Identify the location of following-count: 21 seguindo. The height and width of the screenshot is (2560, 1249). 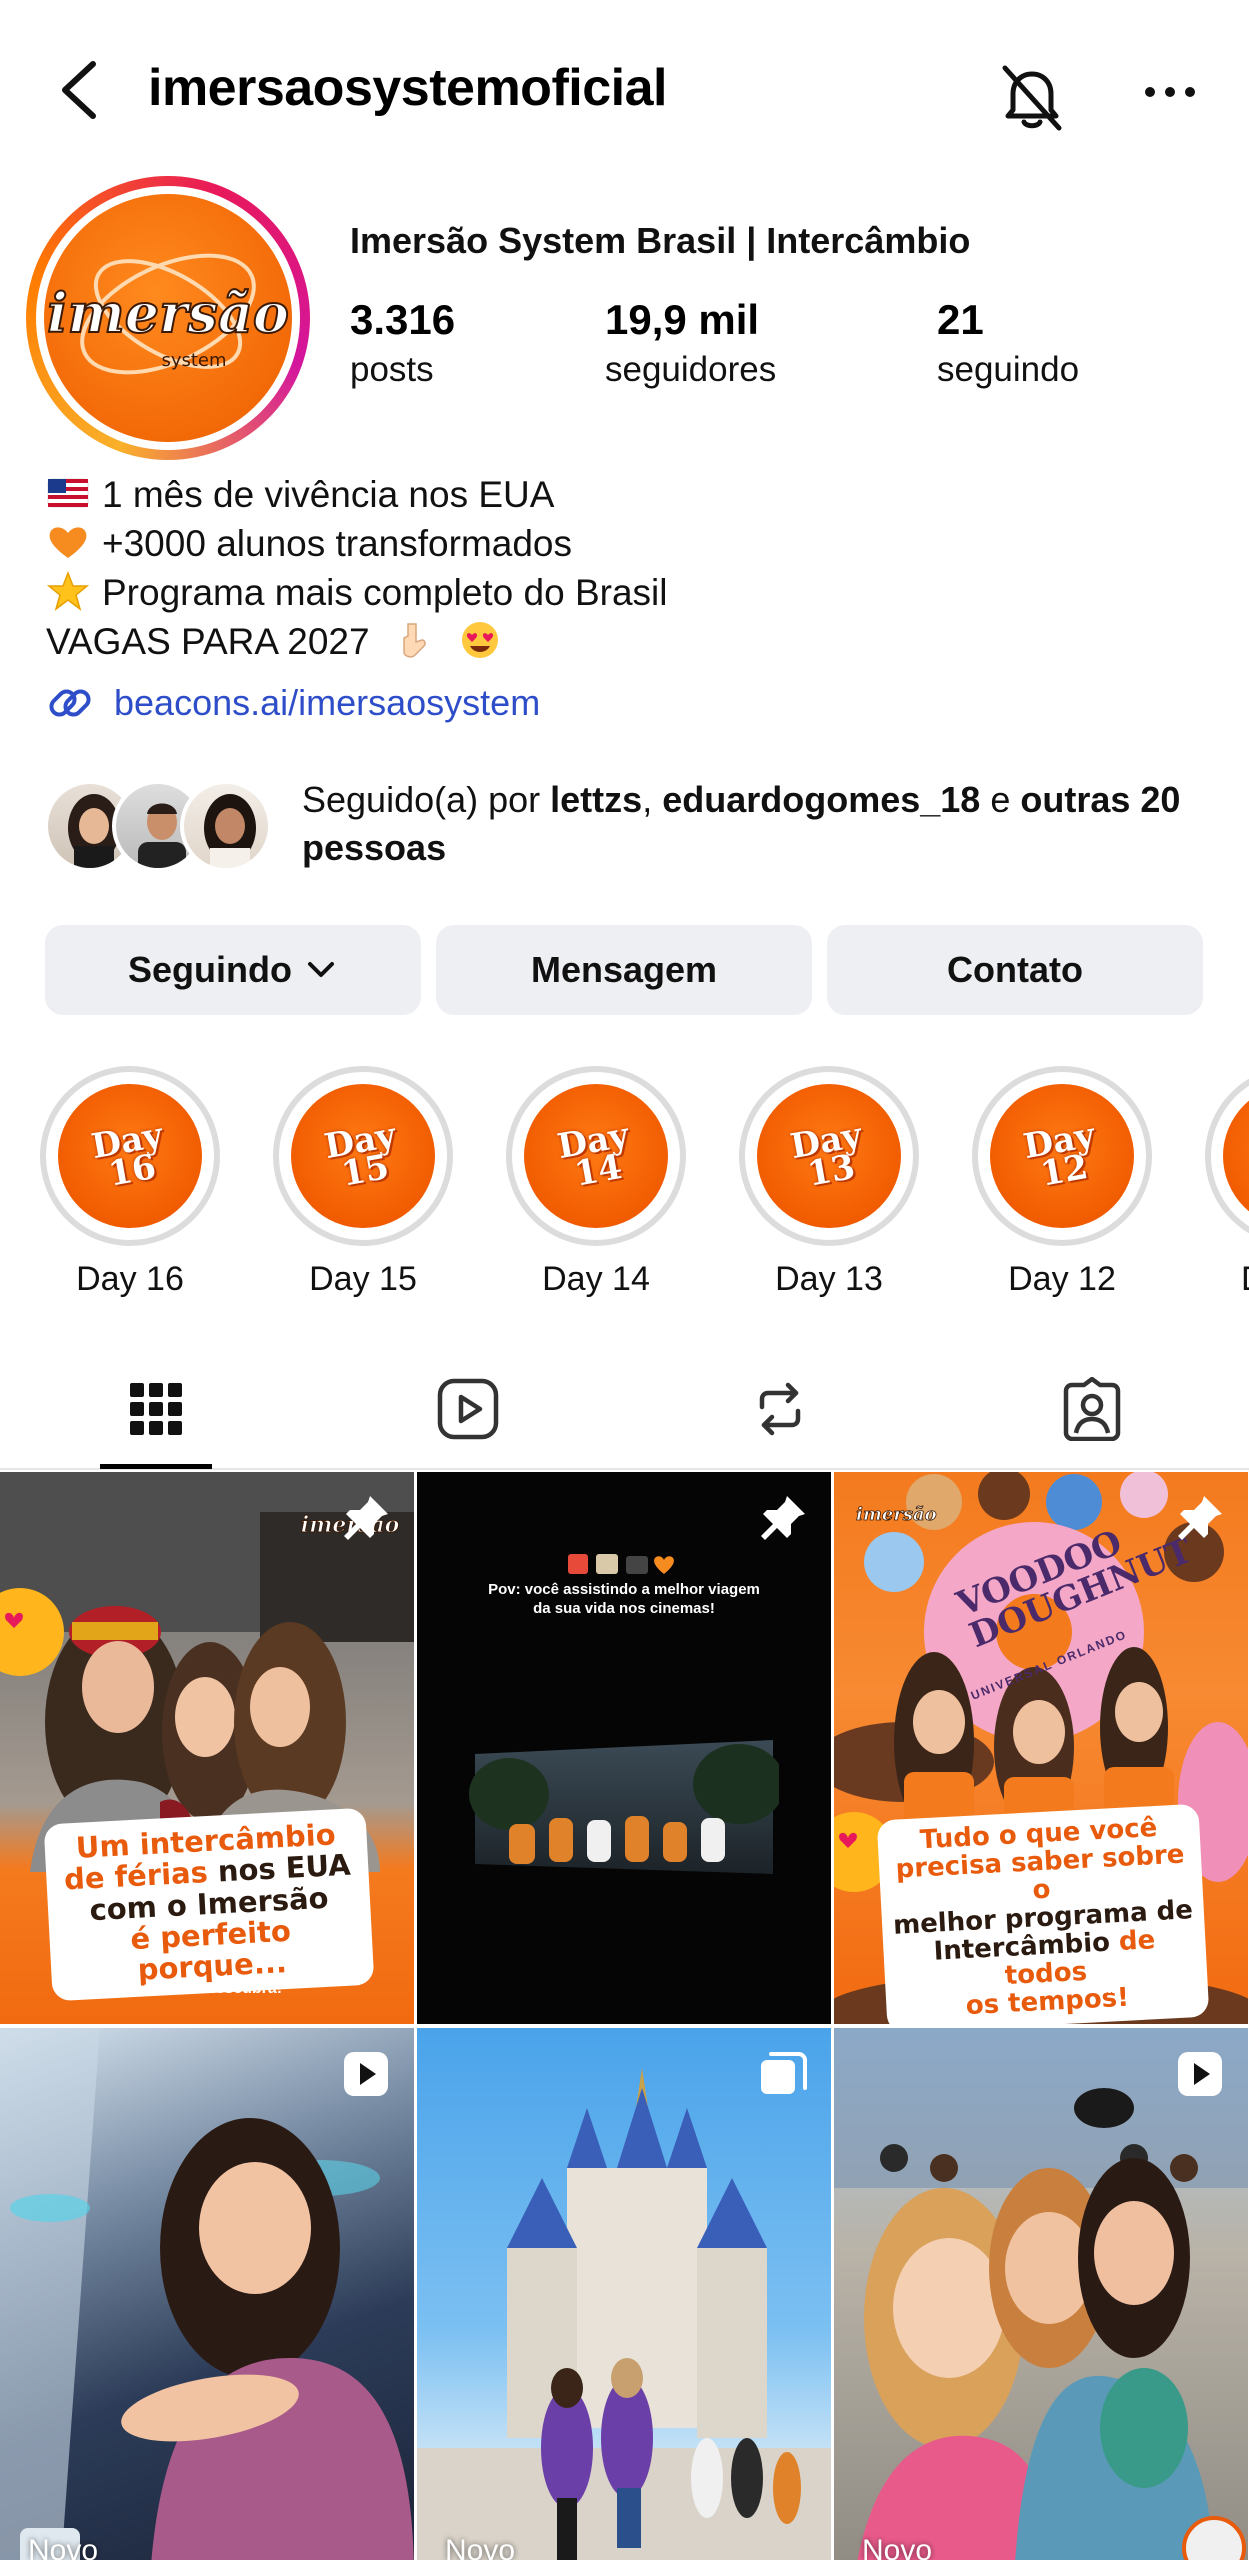
(1008, 343).